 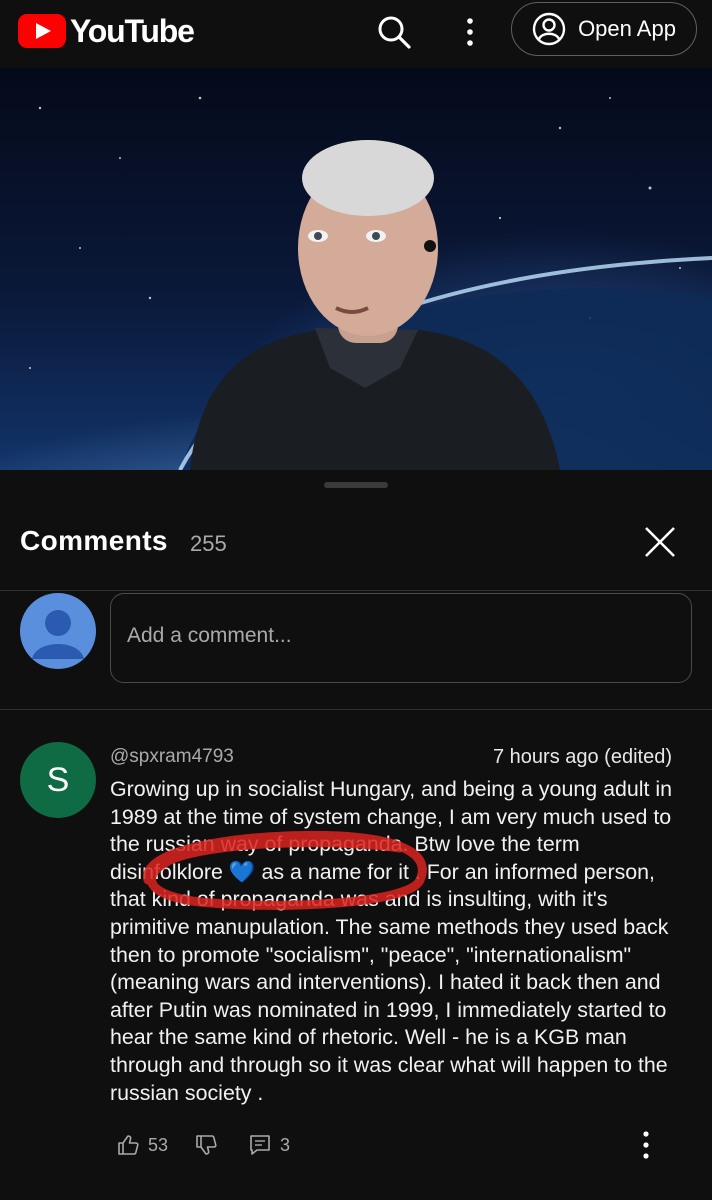 I want to click on comment-menu-button, so click(x=646, y=1145).